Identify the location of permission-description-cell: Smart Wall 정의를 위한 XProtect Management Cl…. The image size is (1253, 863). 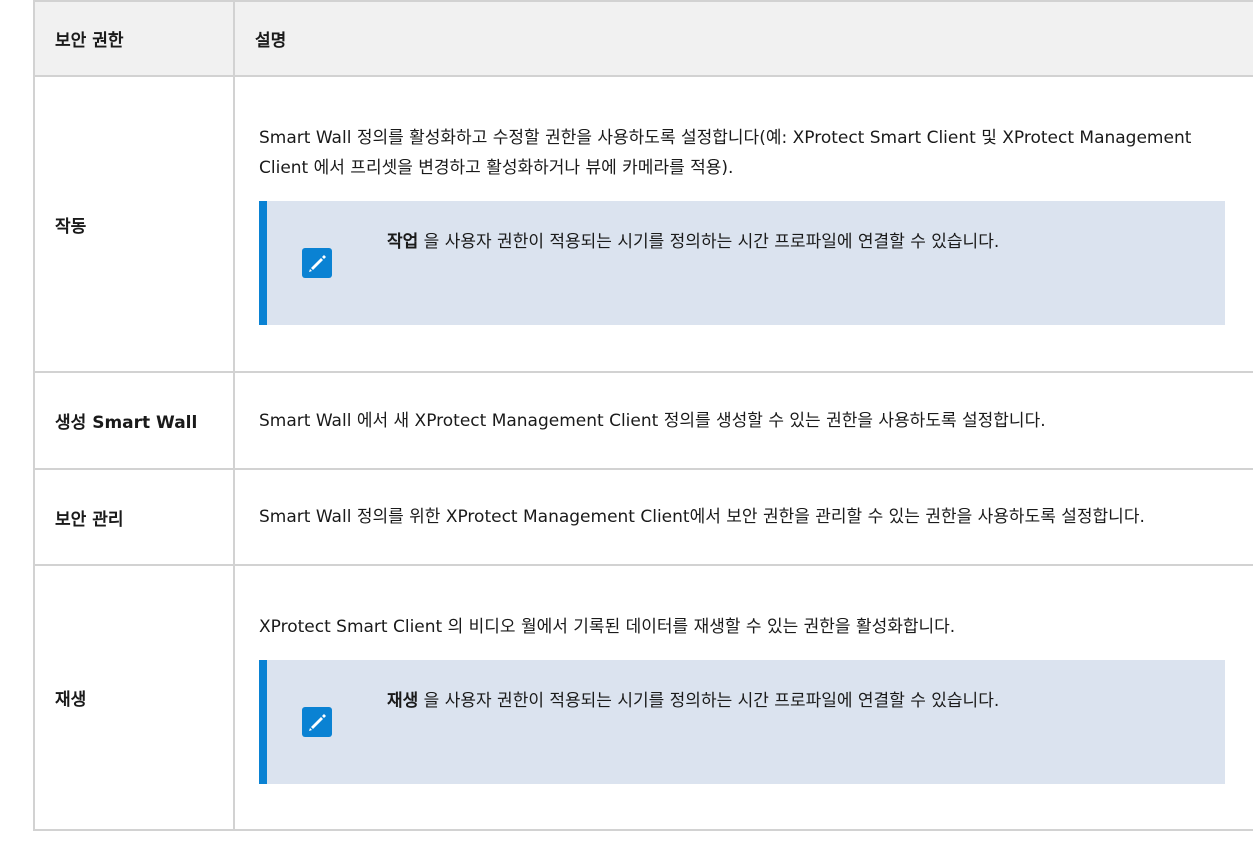
(743, 517).